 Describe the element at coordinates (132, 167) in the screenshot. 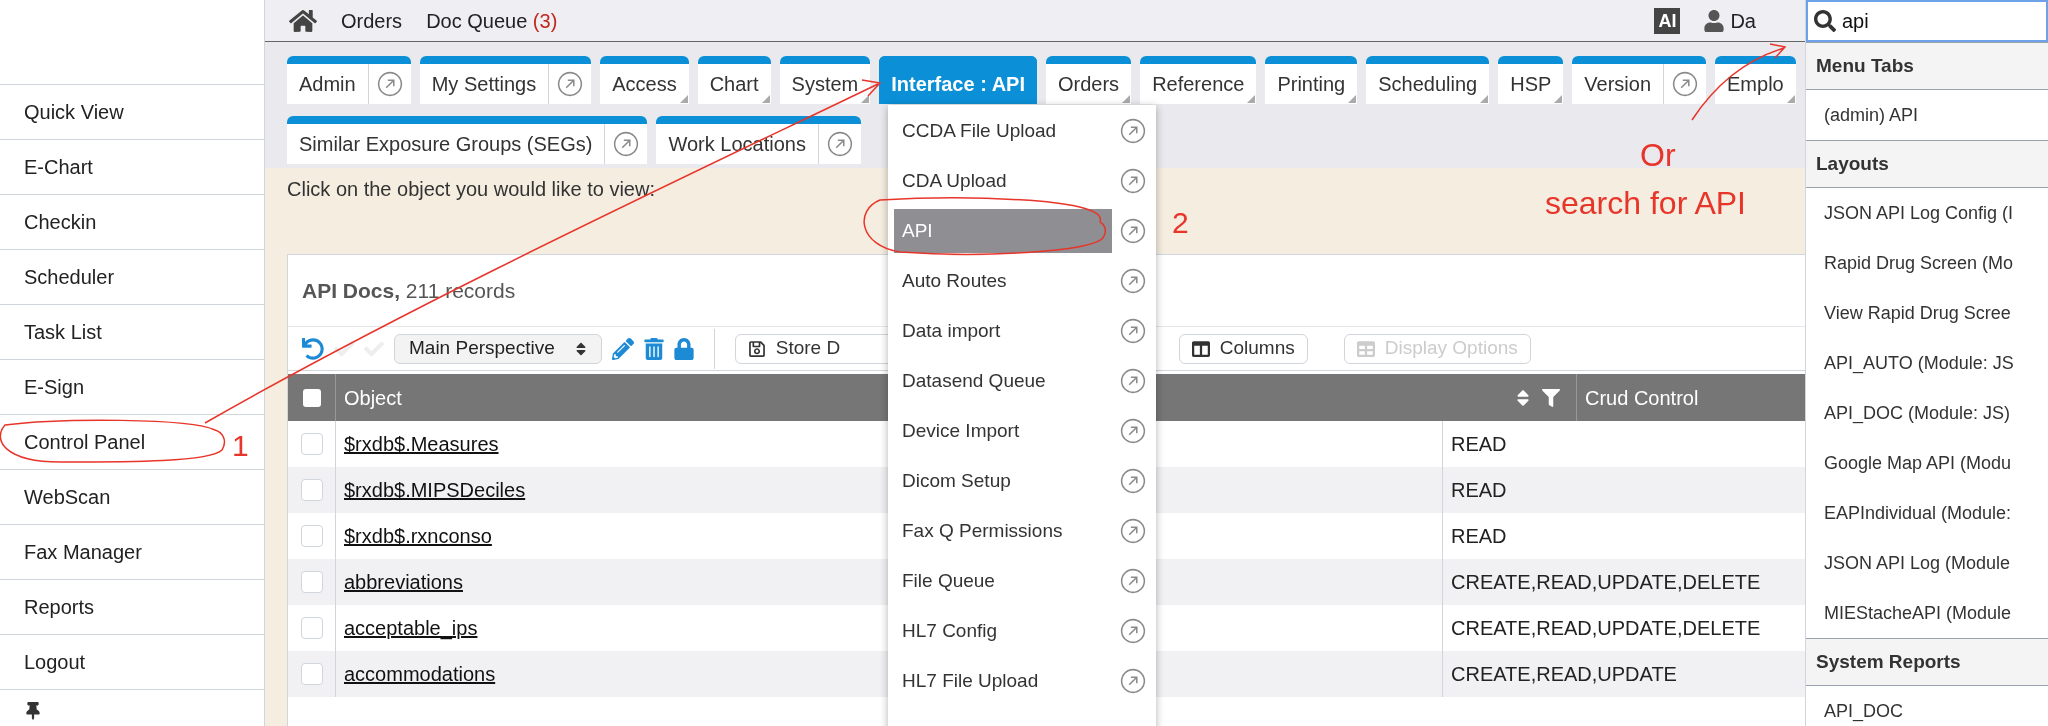

I see `sidebar-item: E-Chart` at that location.